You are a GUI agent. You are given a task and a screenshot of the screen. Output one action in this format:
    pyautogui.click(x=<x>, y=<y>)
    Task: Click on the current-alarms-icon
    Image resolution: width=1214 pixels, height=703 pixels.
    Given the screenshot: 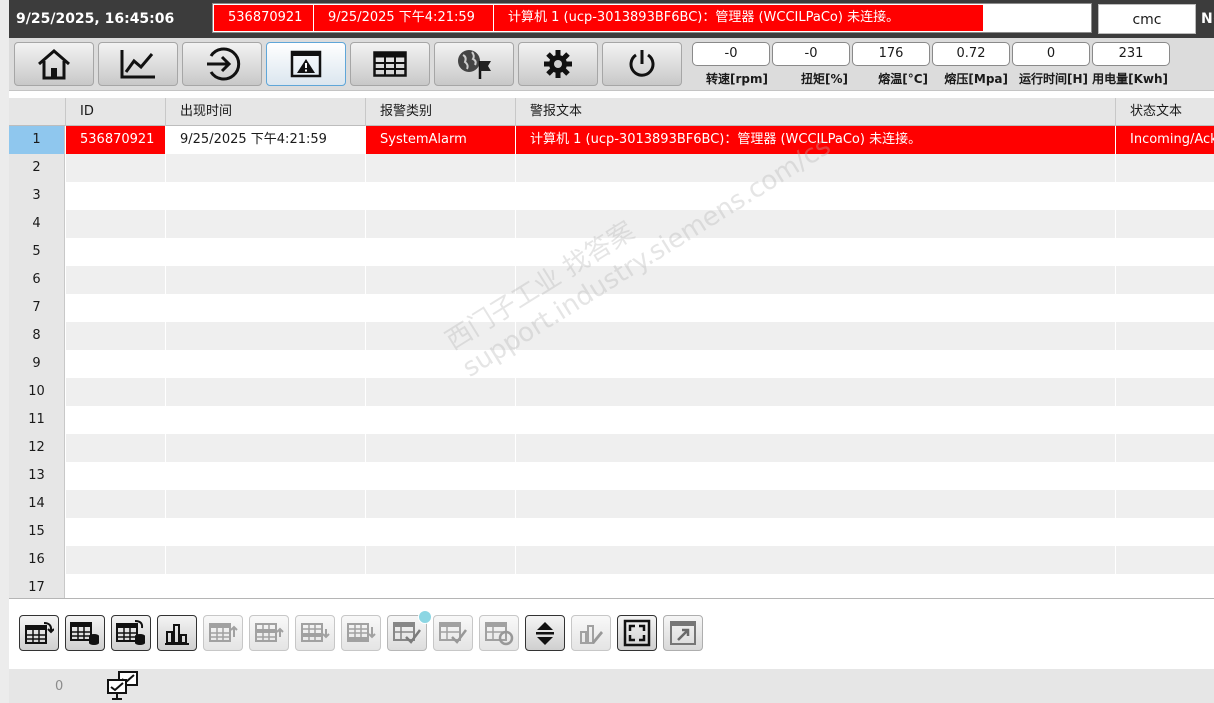 What is the action you would take?
    pyautogui.click(x=39, y=633)
    